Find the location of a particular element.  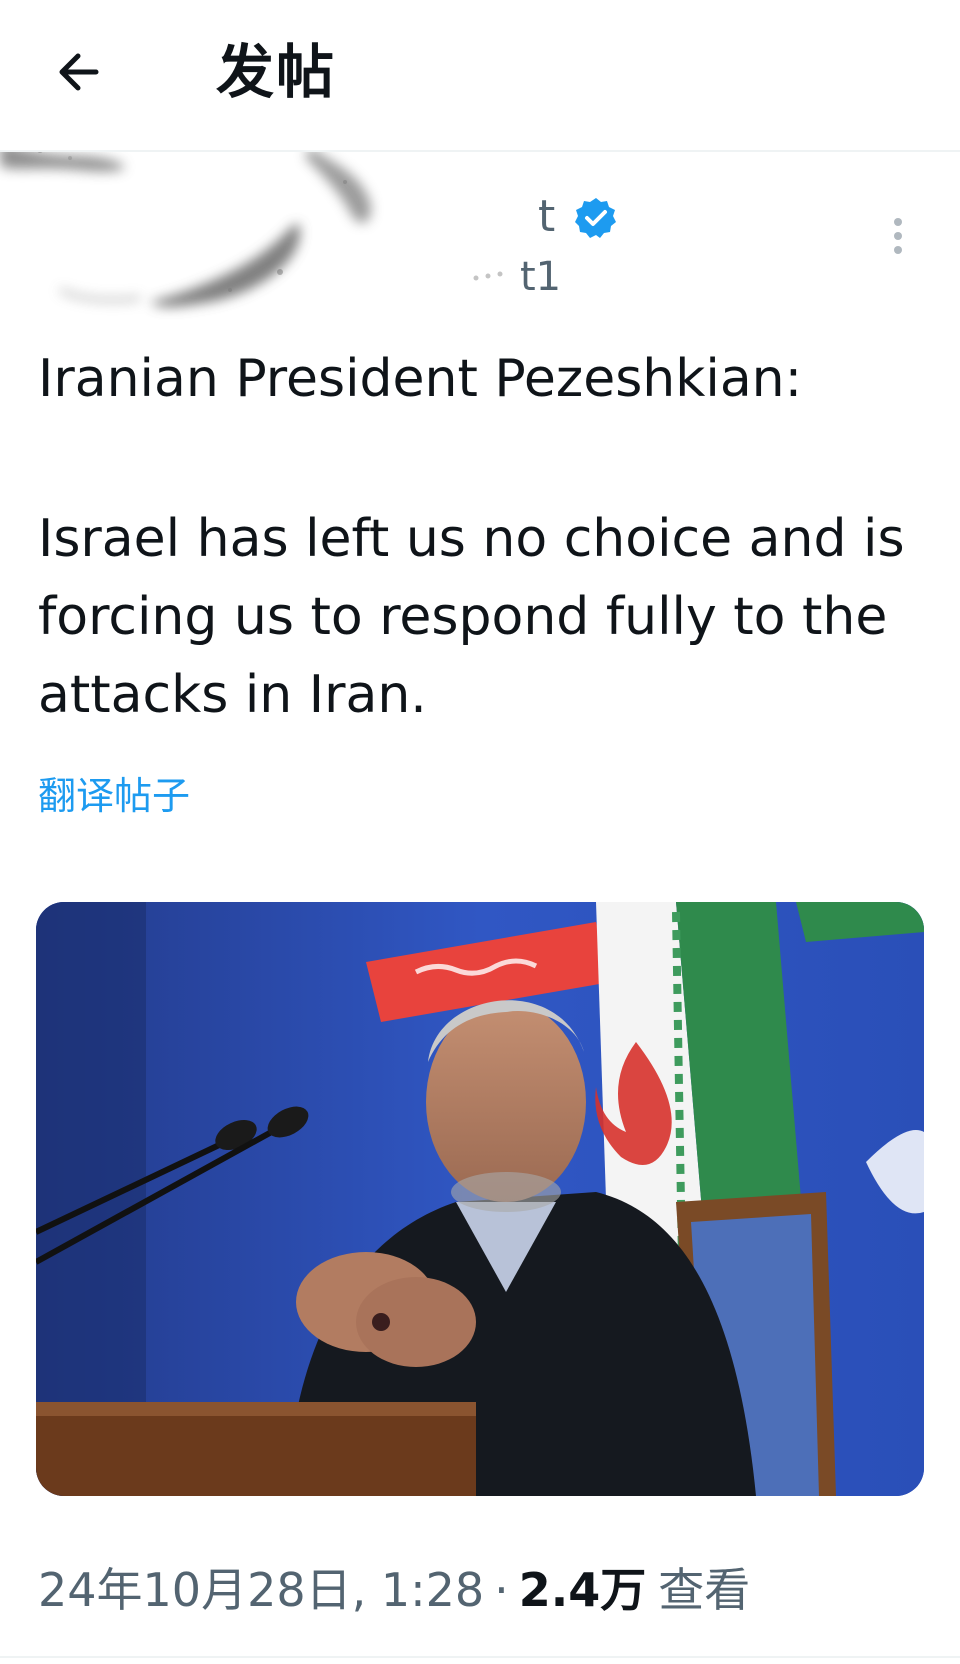

views-count: 2.4万 is located at coordinates (582, 1590).